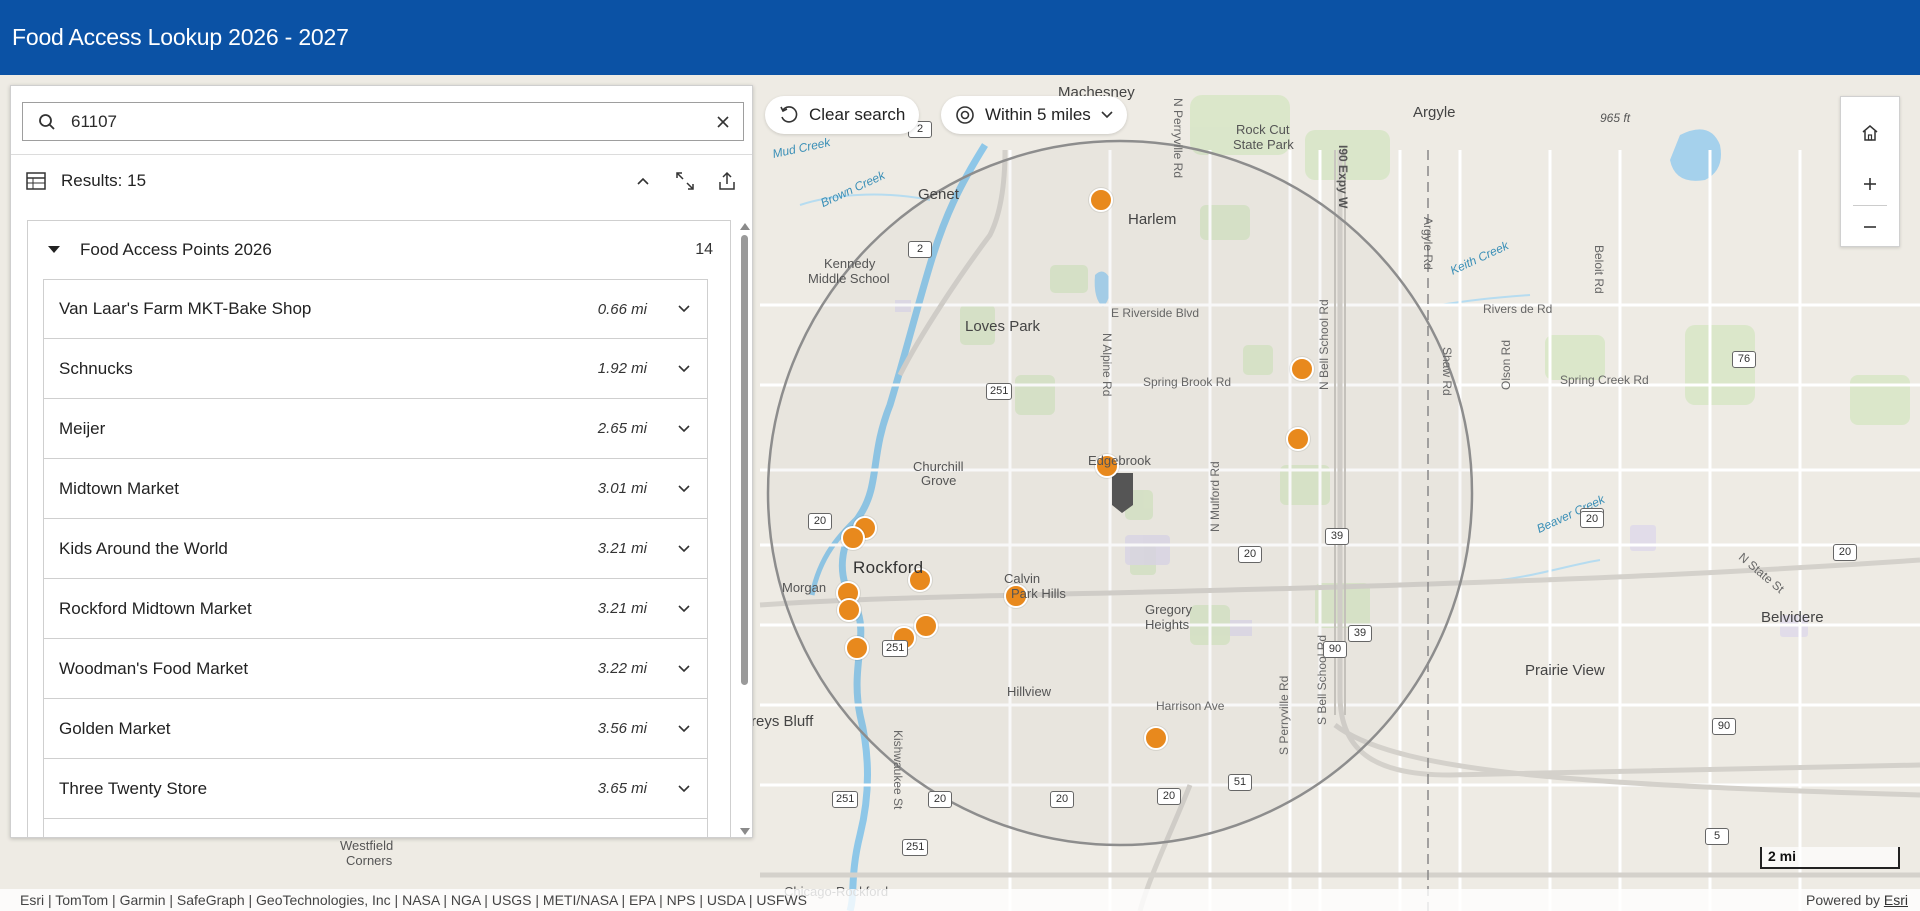  I want to click on clear-search-label: Clear search, so click(857, 114).